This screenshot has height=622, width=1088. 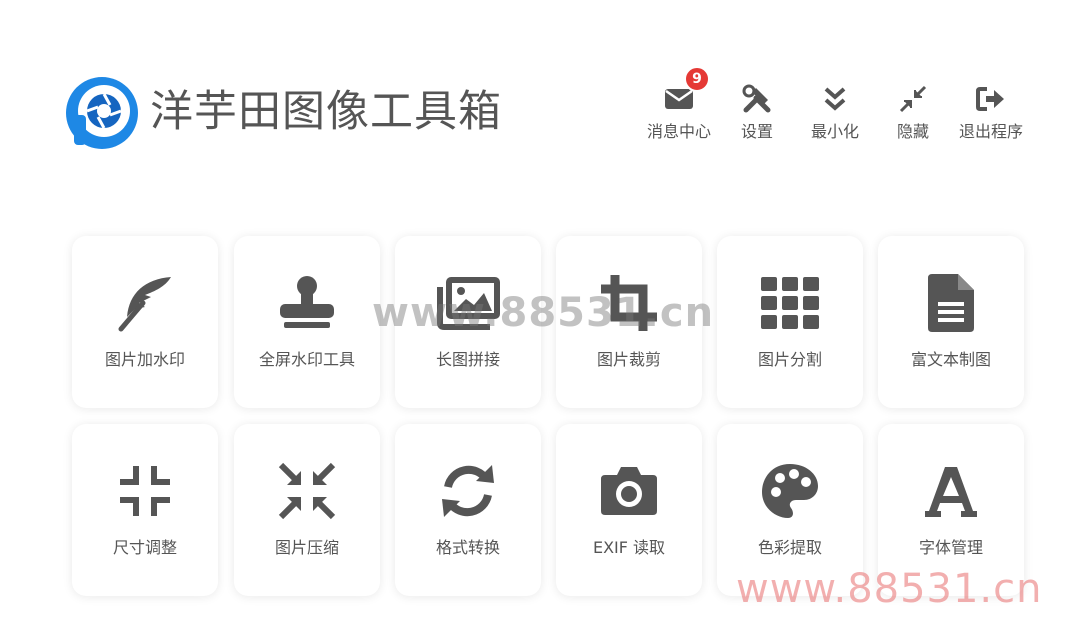 What do you see at coordinates (697, 79) in the screenshot?
I see `message-count-badge: 9` at bounding box center [697, 79].